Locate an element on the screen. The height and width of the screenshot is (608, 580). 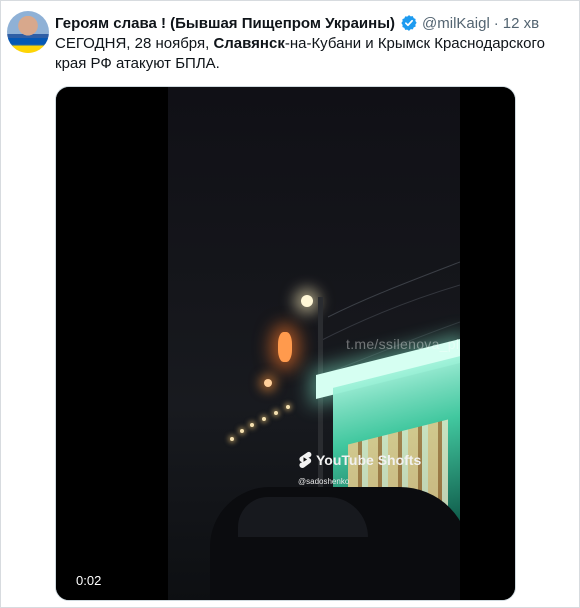
drone-explosion-flash is located at coordinates (285, 347).